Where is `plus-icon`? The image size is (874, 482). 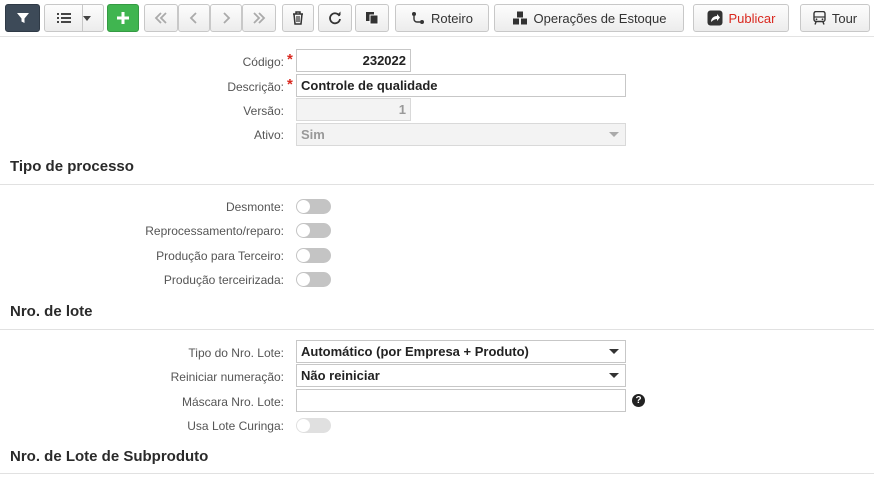 plus-icon is located at coordinates (123, 18).